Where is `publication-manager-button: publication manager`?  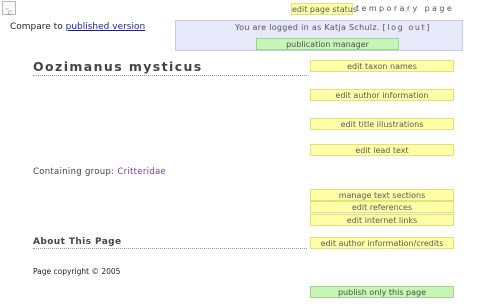 publication-manager-button: publication manager is located at coordinates (327, 44).